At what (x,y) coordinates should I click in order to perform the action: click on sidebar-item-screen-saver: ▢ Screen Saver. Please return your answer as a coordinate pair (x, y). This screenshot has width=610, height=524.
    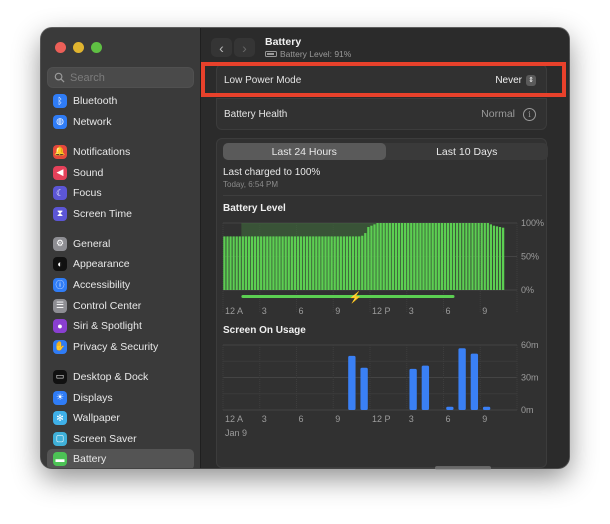
    Looking at the image, I should click on (120, 438).